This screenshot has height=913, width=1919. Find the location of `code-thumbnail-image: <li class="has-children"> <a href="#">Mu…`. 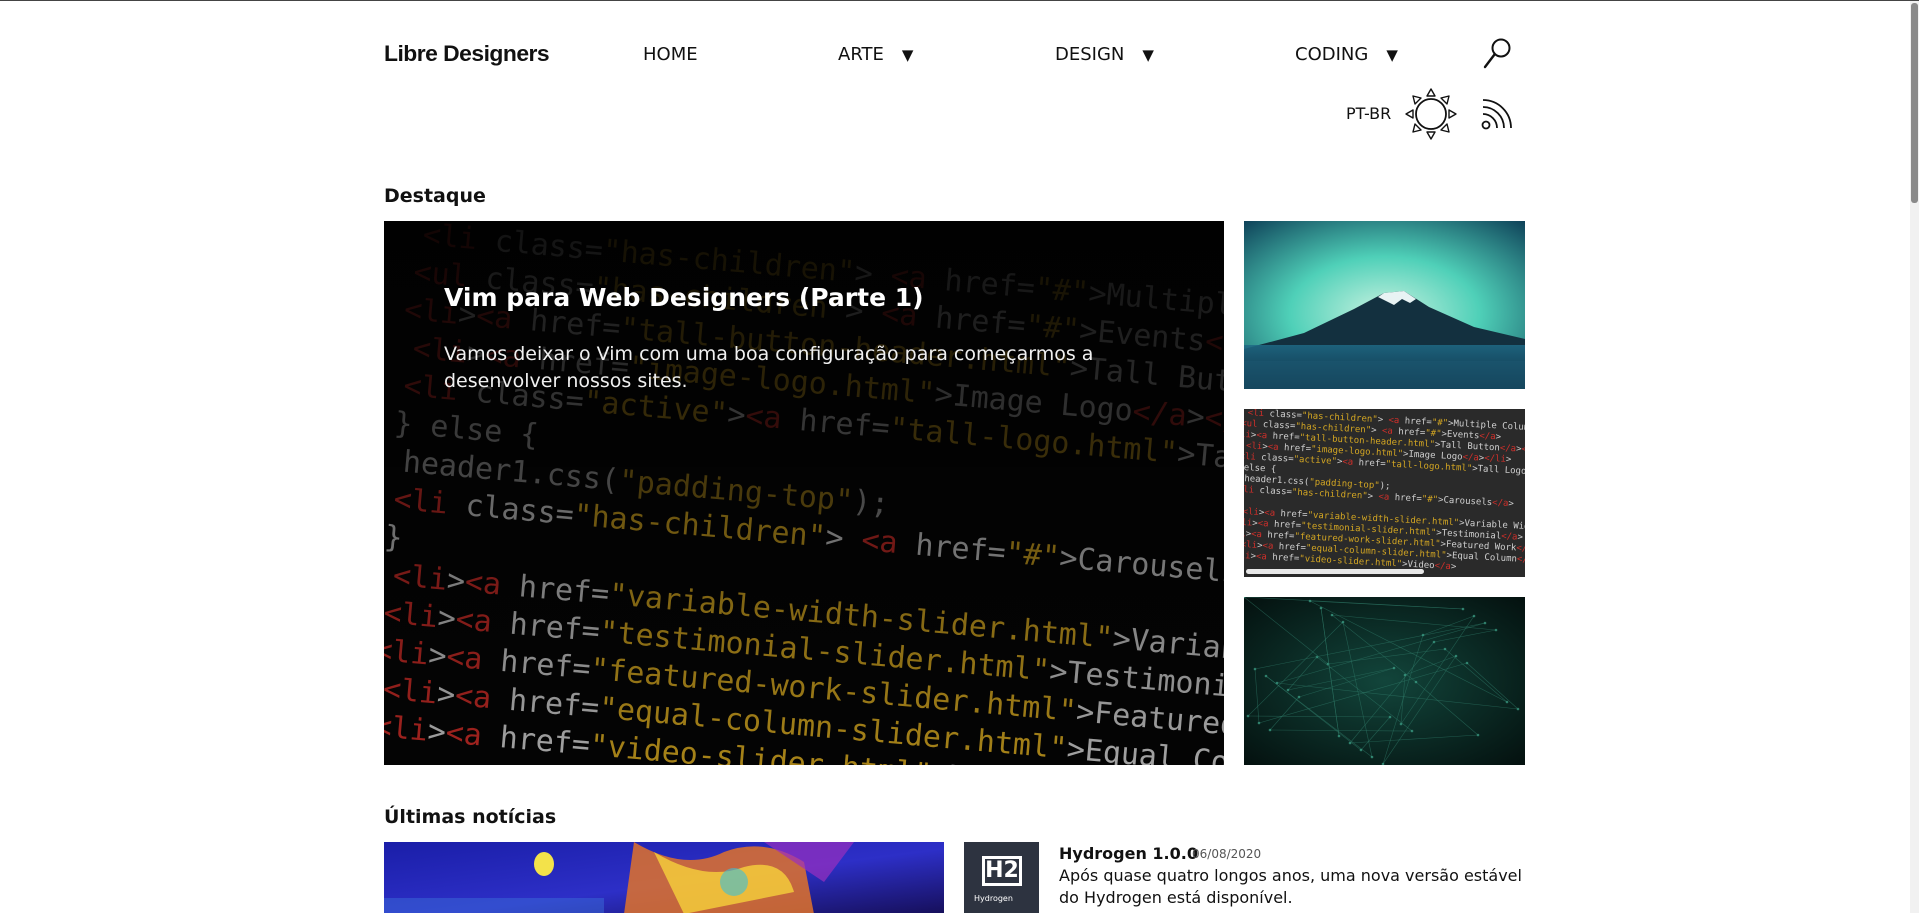

code-thumbnail-image: <li class="has-children"> <a href="#">Mu… is located at coordinates (1384, 490).